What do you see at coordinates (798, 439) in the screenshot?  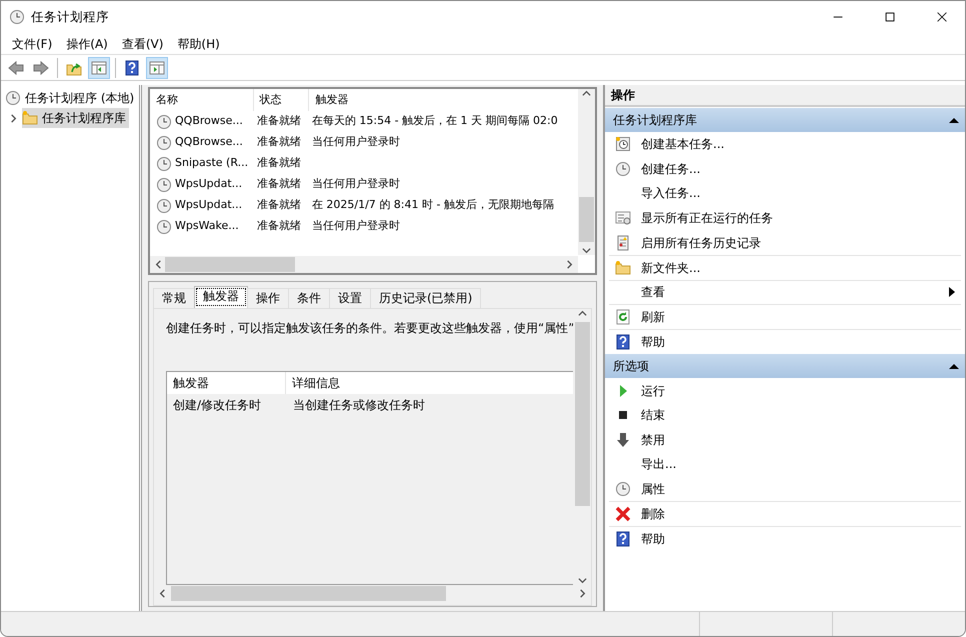 I see `action-link: 禁用` at bounding box center [798, 439].